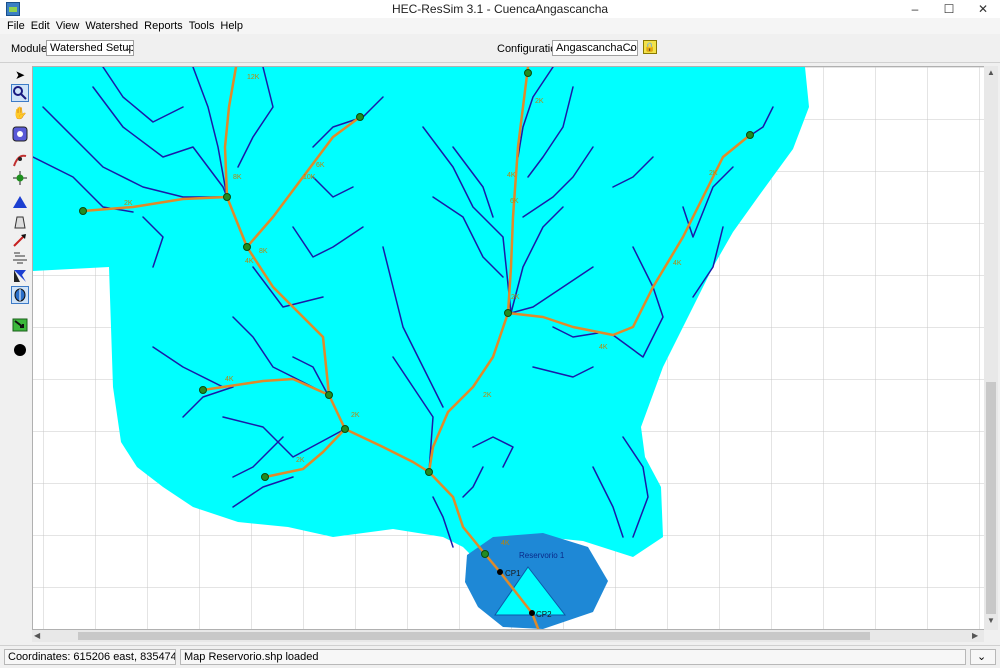  What do you see at coordinates (573, 657) in the screenshot?
I see `status-message: Map Reservorio.shp loaded` at bounding box center [573, 657].